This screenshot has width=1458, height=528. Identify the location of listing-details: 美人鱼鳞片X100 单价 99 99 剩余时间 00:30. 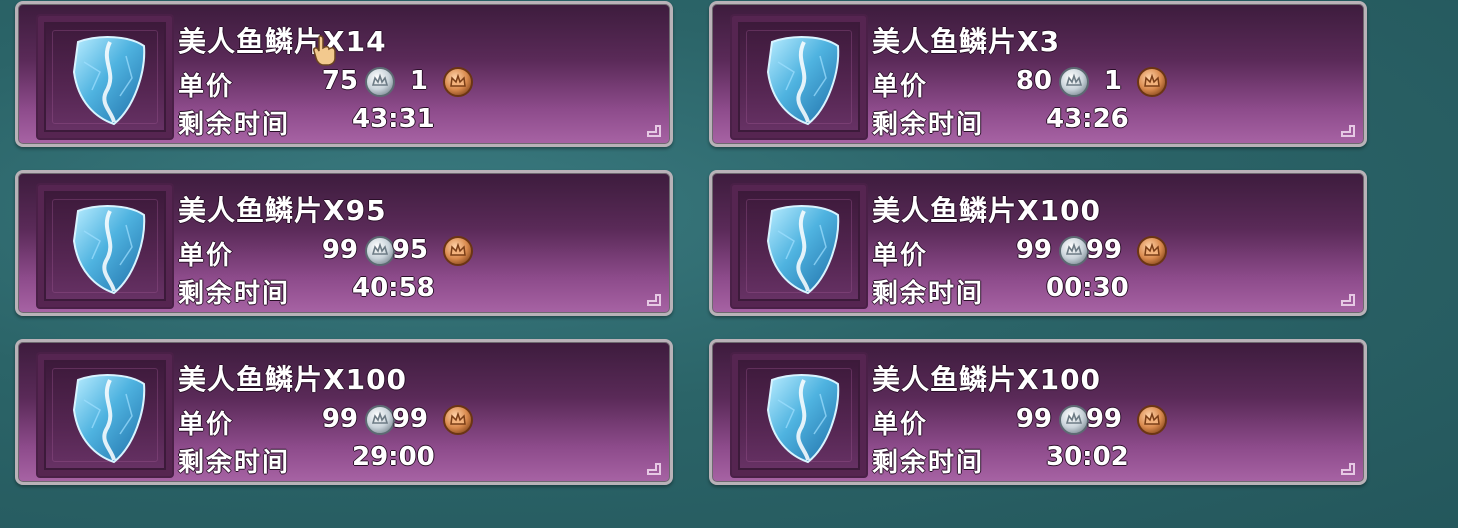
(1118, 243).